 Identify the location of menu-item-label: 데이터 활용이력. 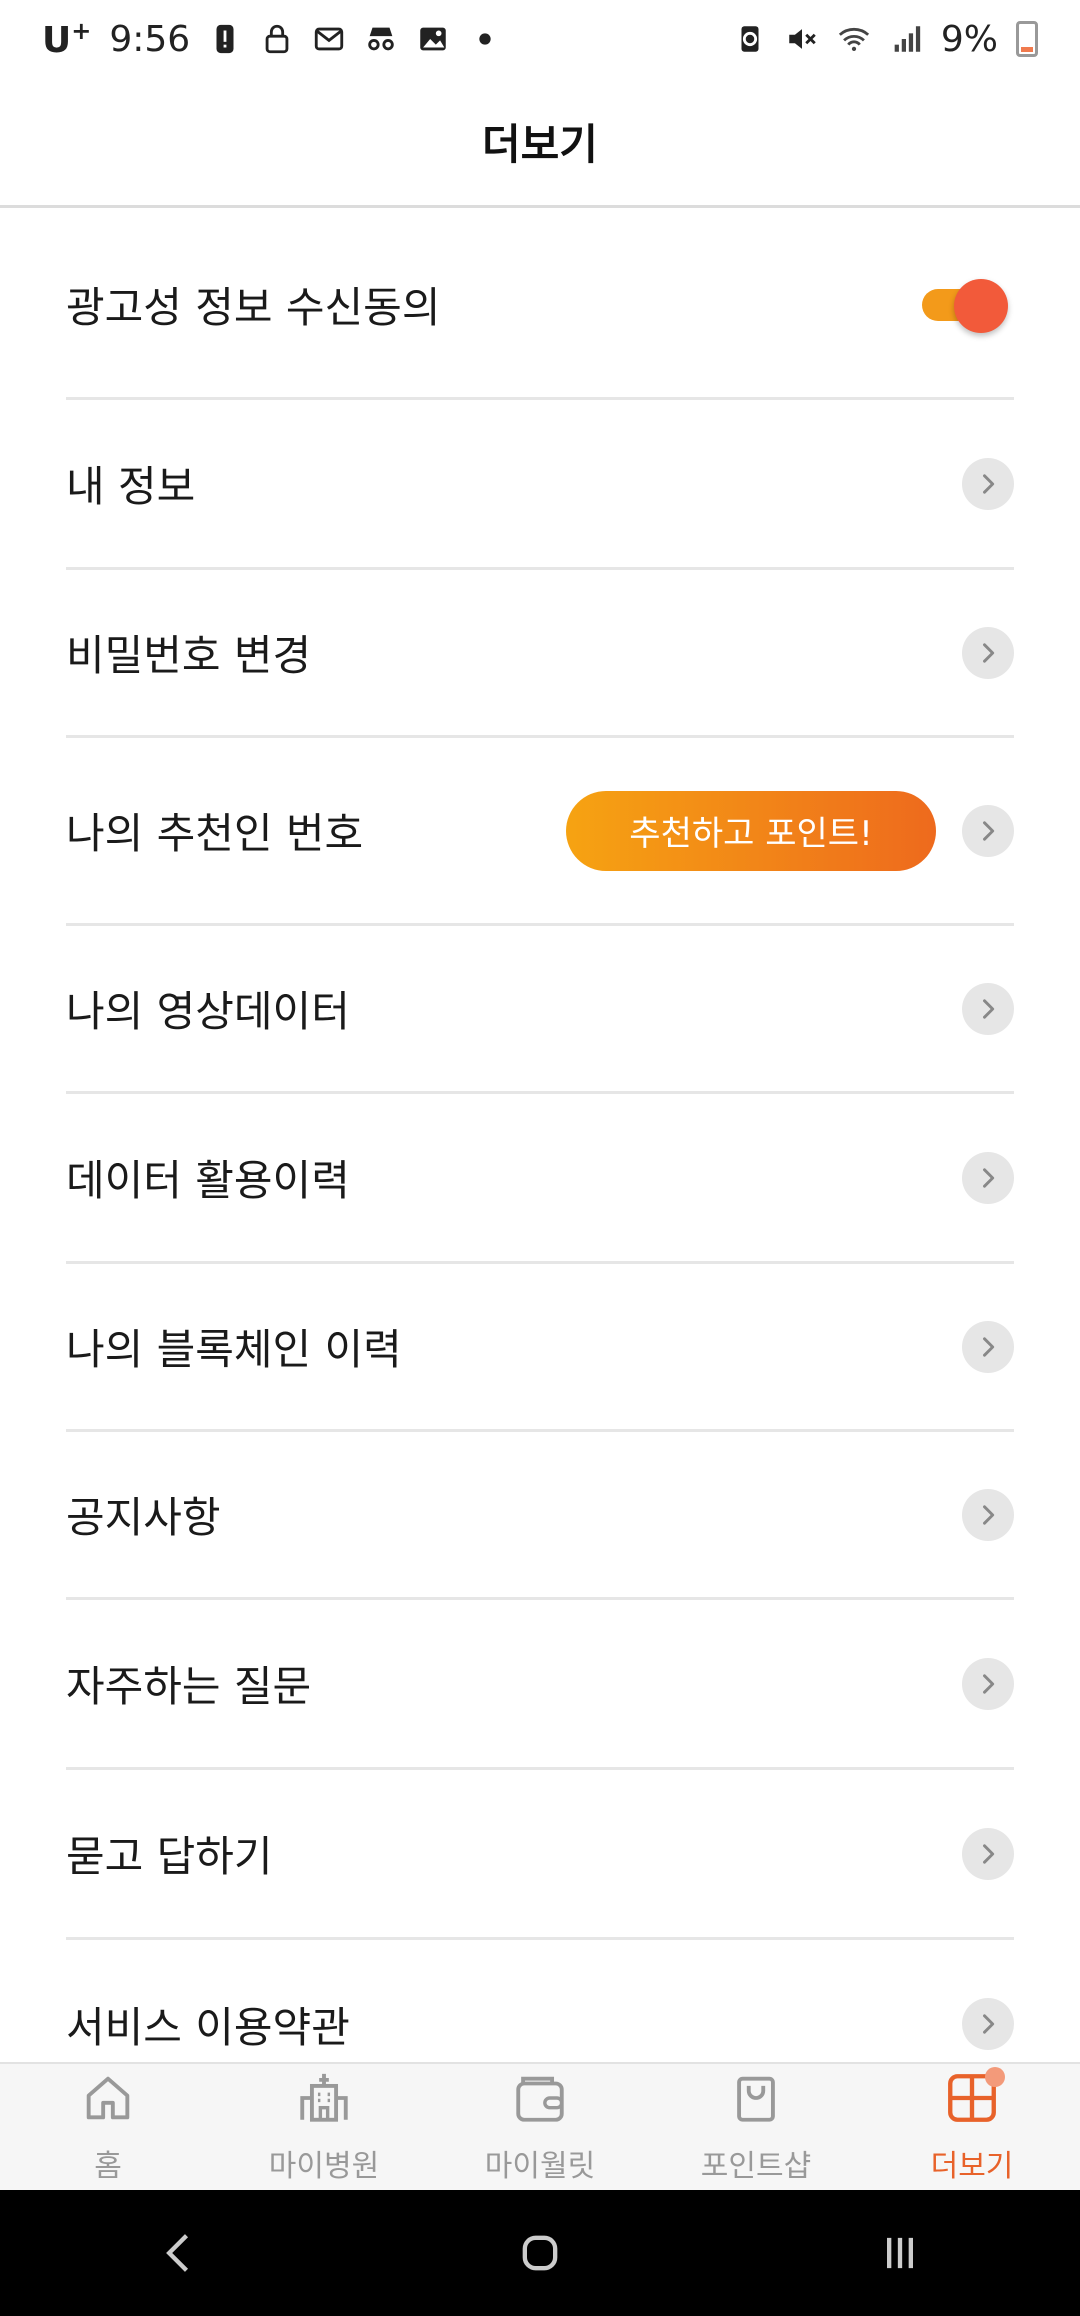
(208, 1180).